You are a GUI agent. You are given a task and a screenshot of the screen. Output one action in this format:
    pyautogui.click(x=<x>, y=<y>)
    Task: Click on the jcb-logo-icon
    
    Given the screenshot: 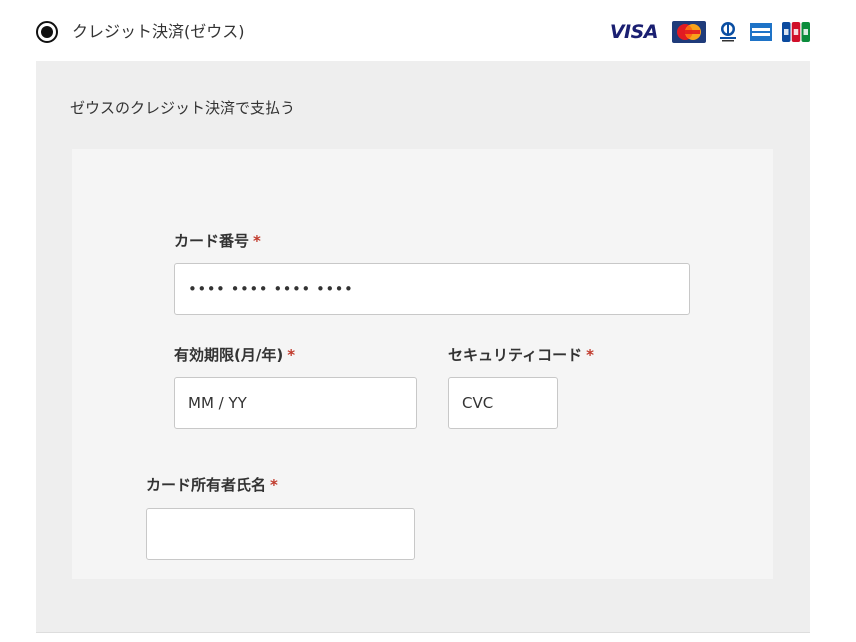 What is the action you would take?
    pyautogui.click(x=796, y=32)
    